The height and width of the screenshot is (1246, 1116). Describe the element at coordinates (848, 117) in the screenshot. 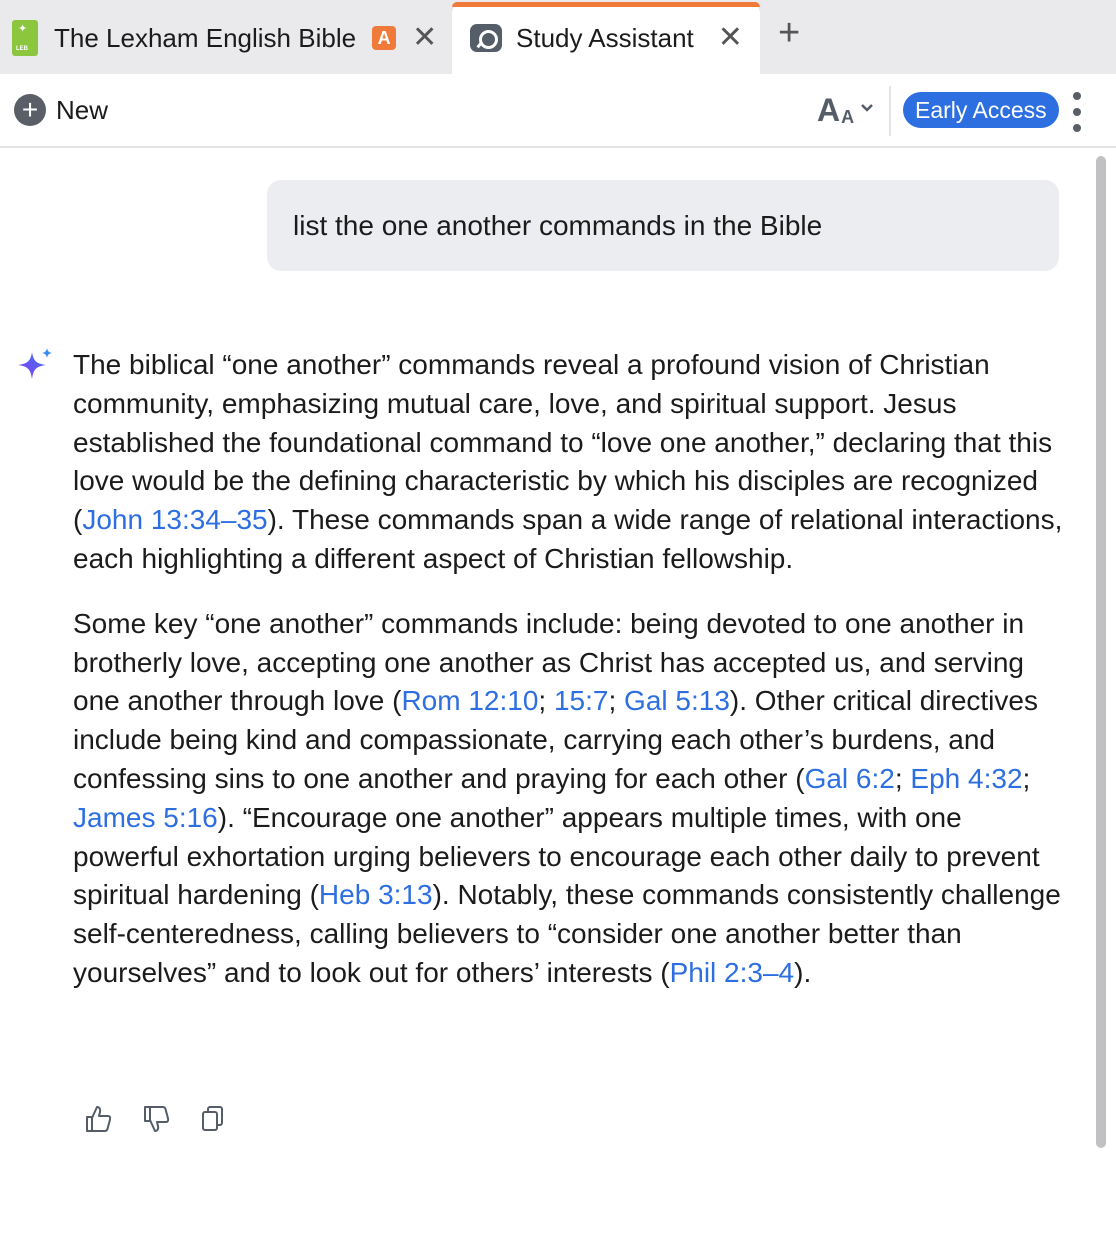

I see `font-size-icon-small: A` at that location.